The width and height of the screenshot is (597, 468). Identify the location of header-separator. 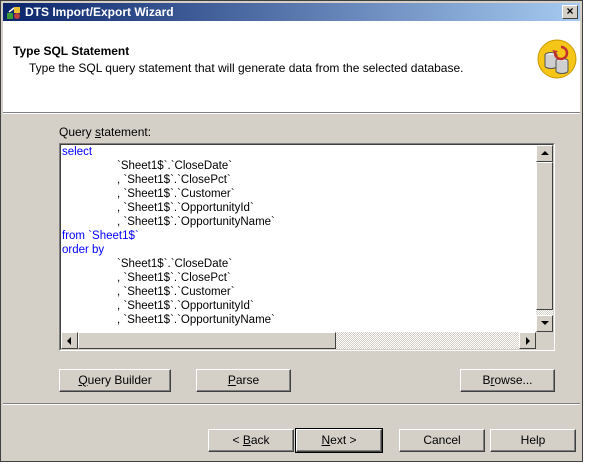
(291, 113).